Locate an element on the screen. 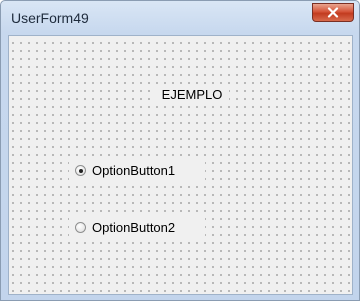  option-button-2: OptionButton2 is located at coordinates (137, 228).